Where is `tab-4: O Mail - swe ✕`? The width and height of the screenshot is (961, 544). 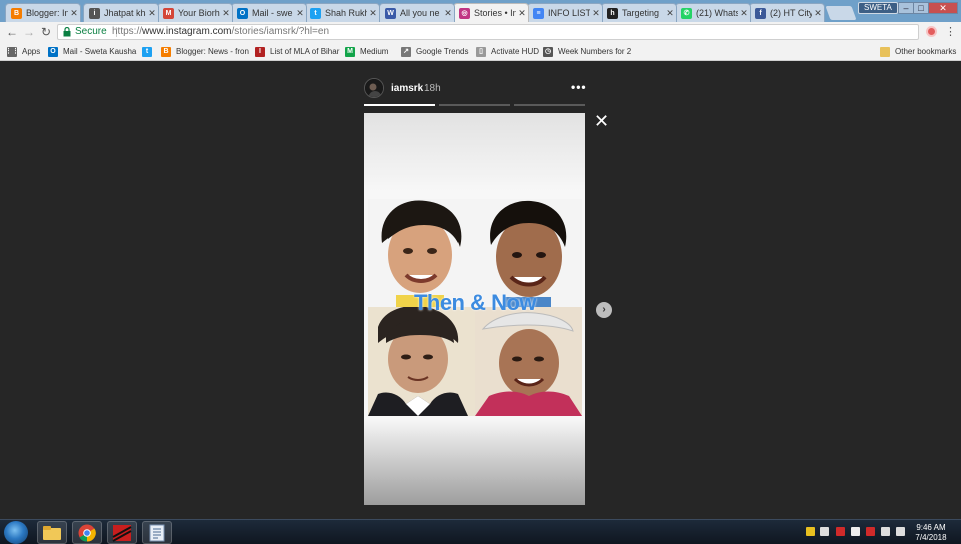
tab-4: O Mail - swe ✕ is located at coordinates (269, 12).